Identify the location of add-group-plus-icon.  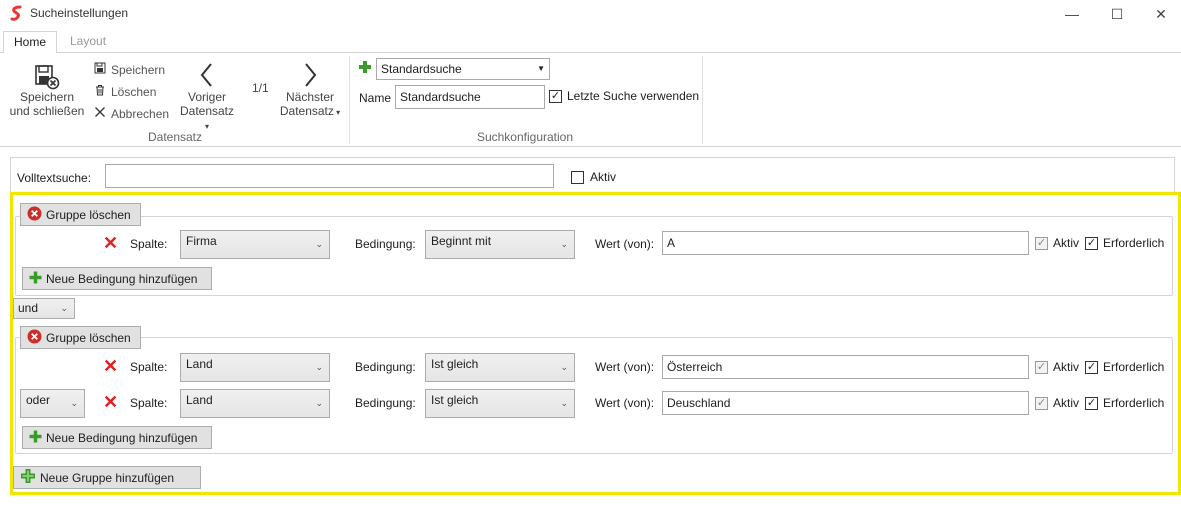
(28, 477).